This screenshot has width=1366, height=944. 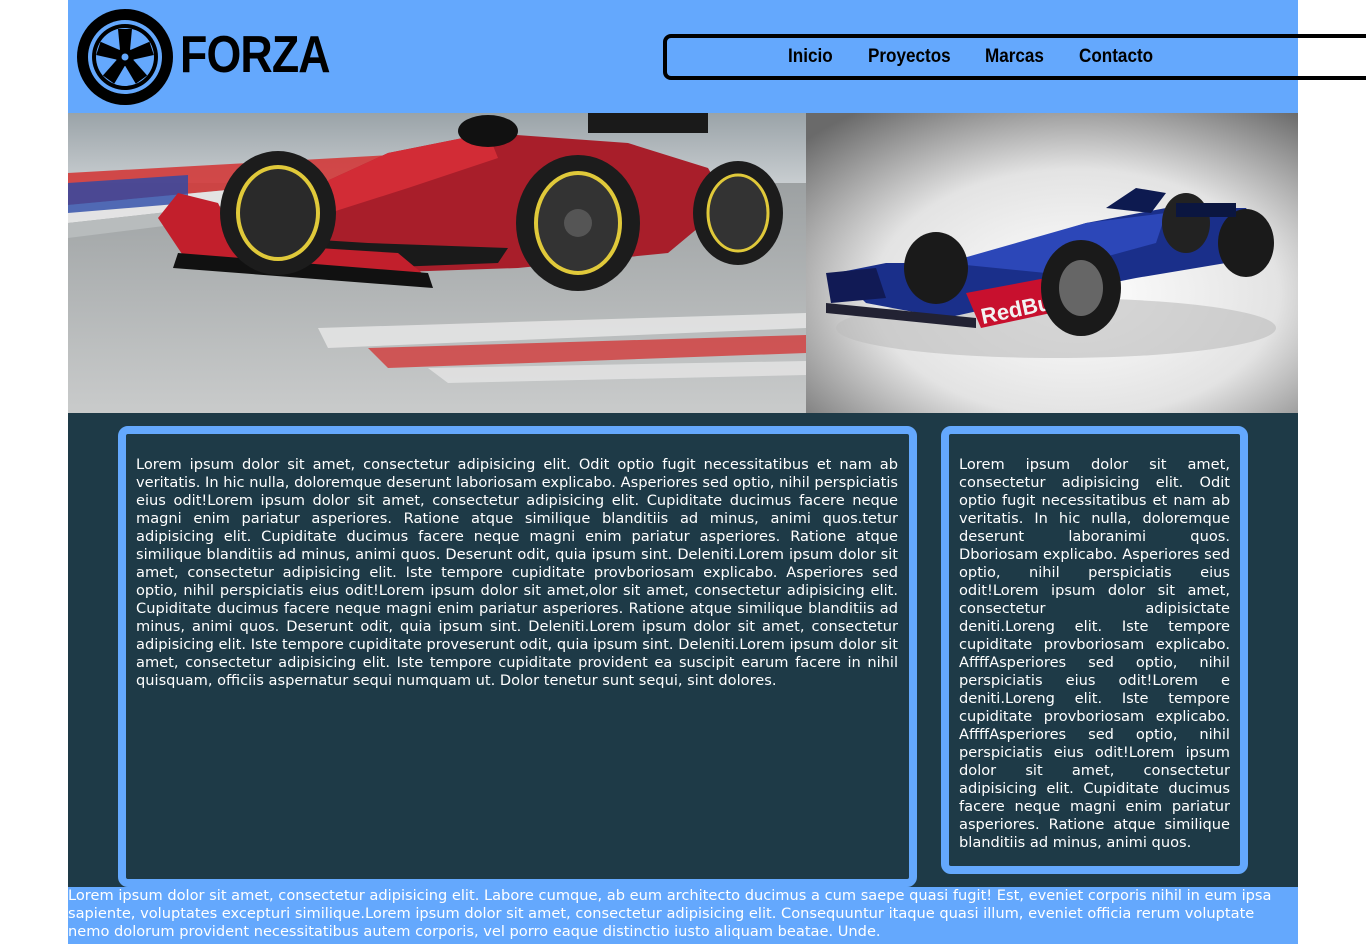 I want to click on nav-item-contacto: Contacto, so click(x=1116, y=57).